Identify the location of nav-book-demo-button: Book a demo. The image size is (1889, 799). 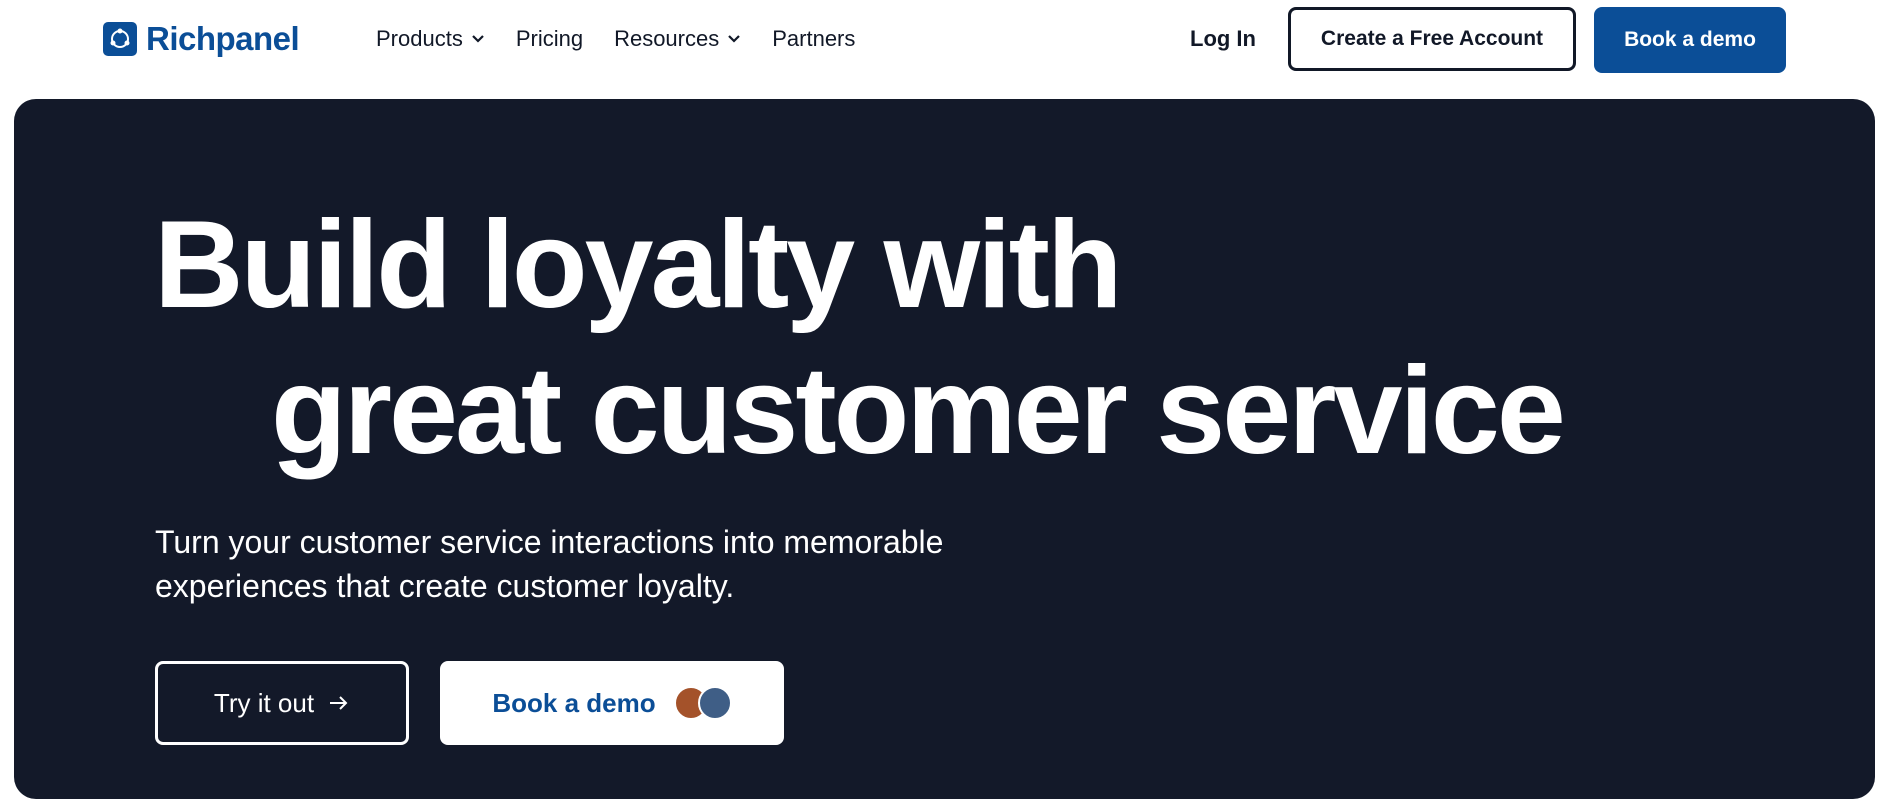
(1690, 40).